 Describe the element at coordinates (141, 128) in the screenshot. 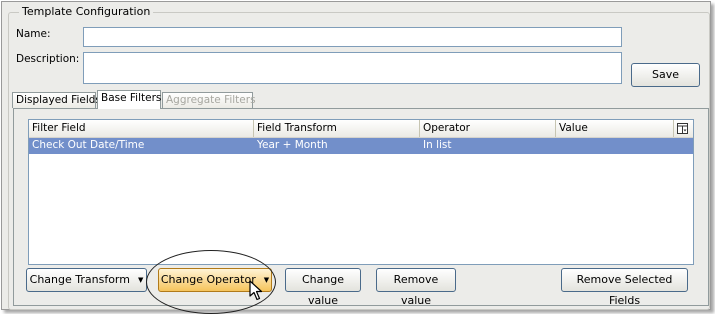

I see `column-header-filter-field: Filter Field` at that location.